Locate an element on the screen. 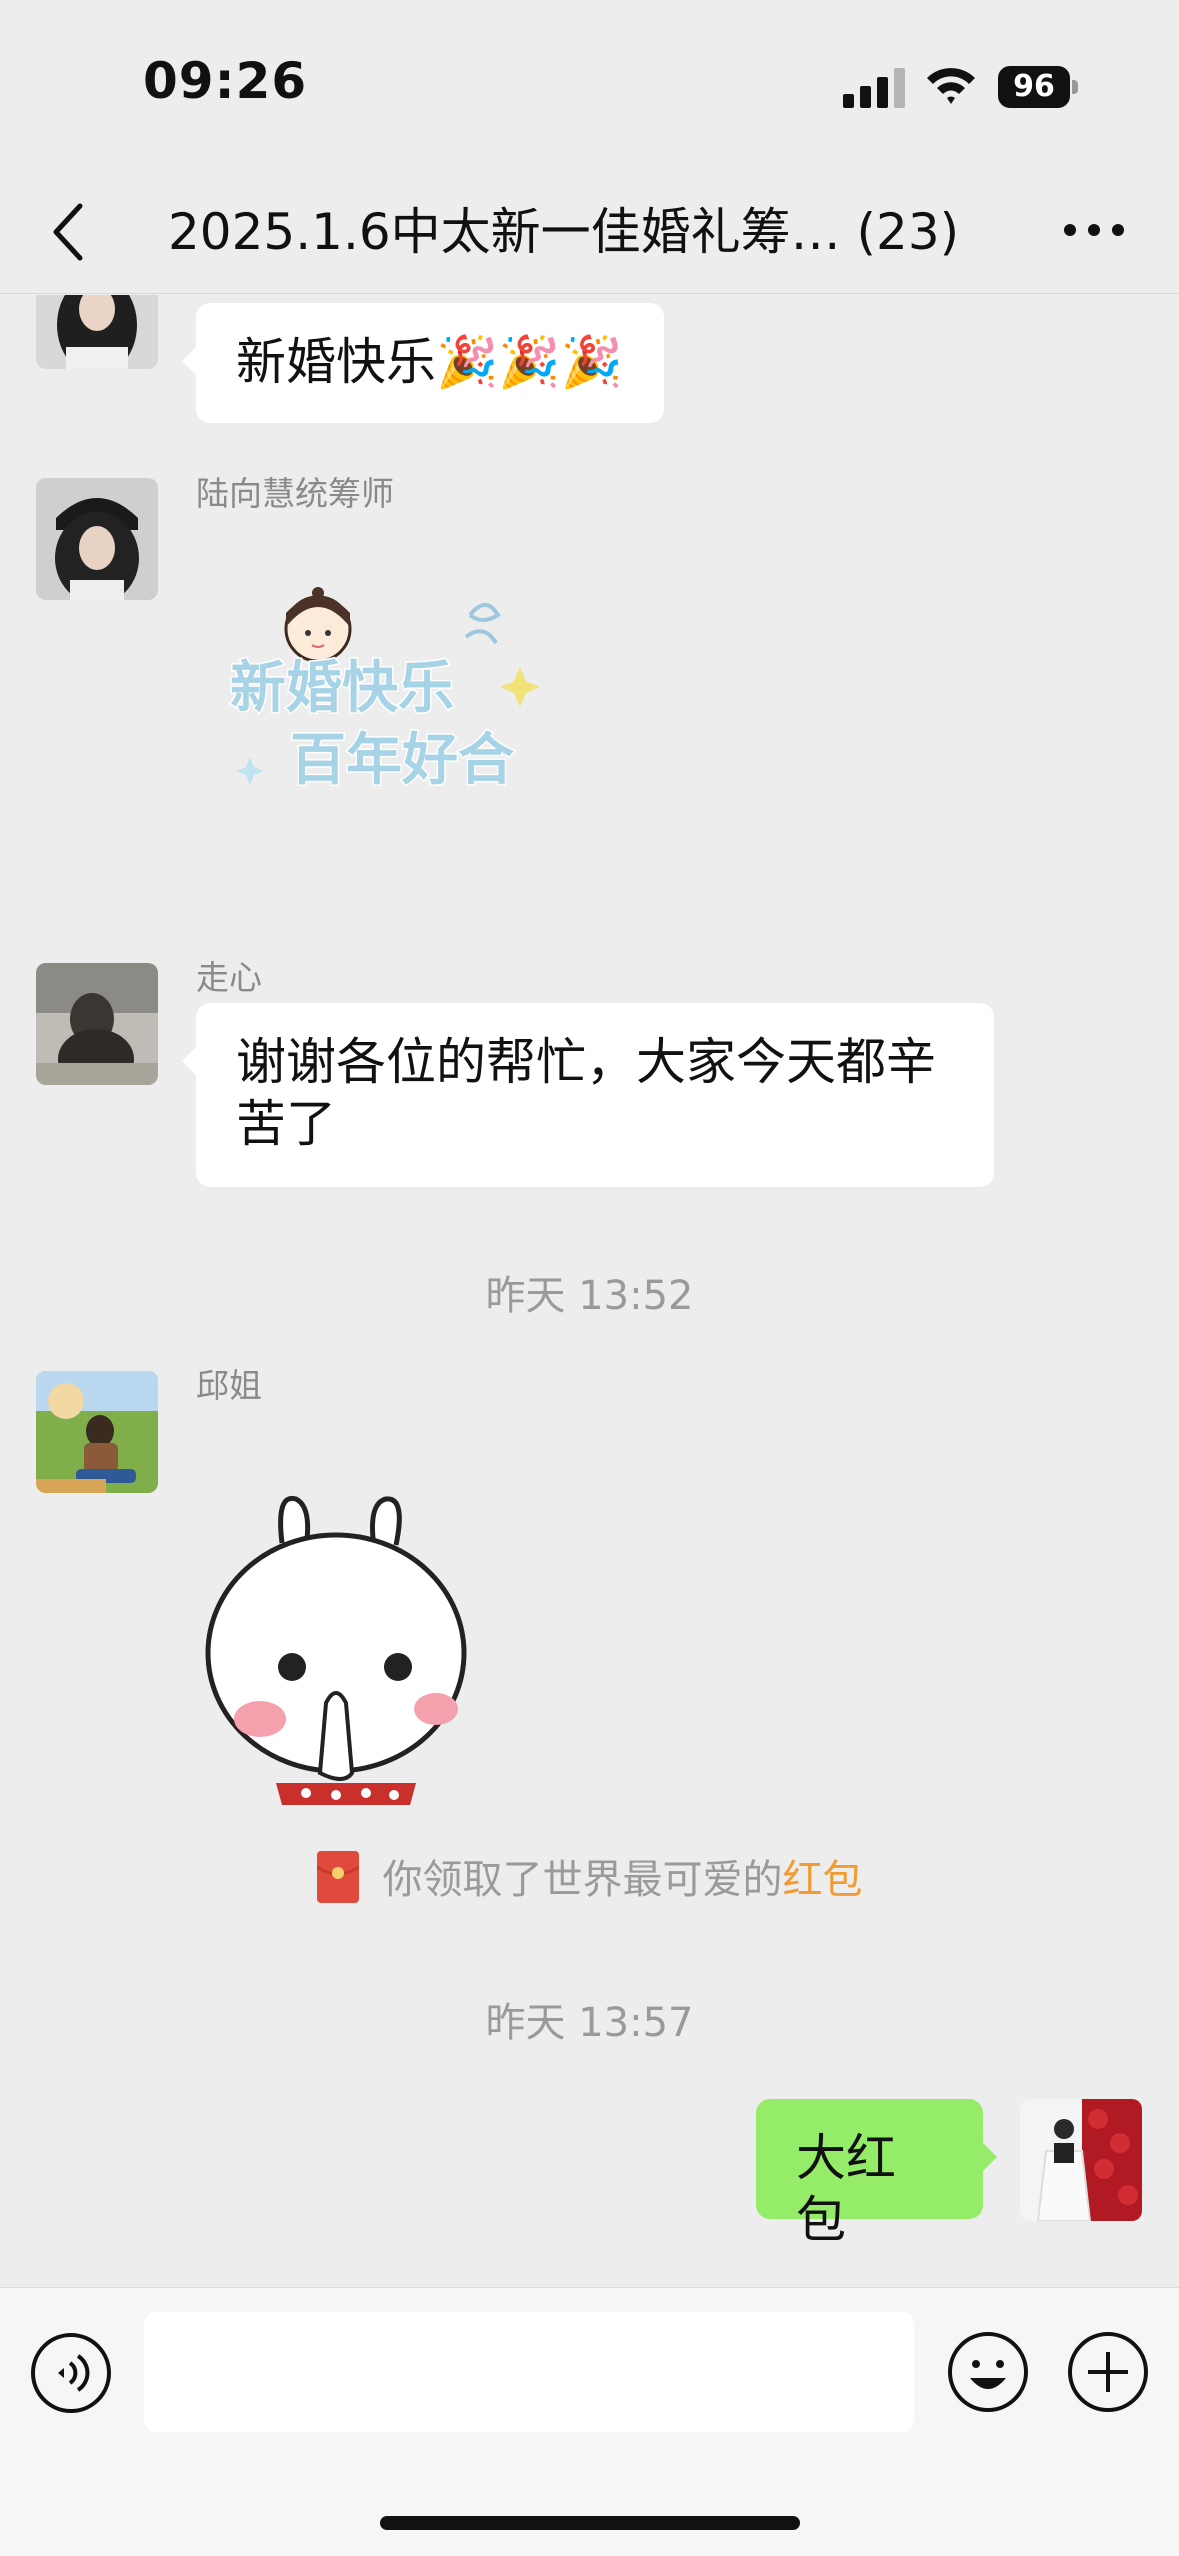  wifi-icon is located at coordinates (951, 86).